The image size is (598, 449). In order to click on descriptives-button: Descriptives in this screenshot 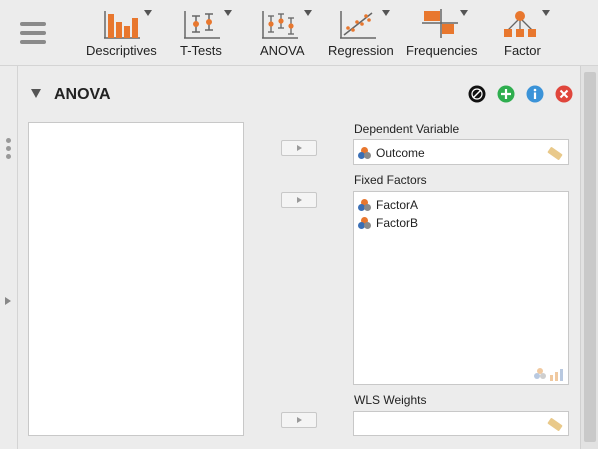, I will do `click(122, 34)`.